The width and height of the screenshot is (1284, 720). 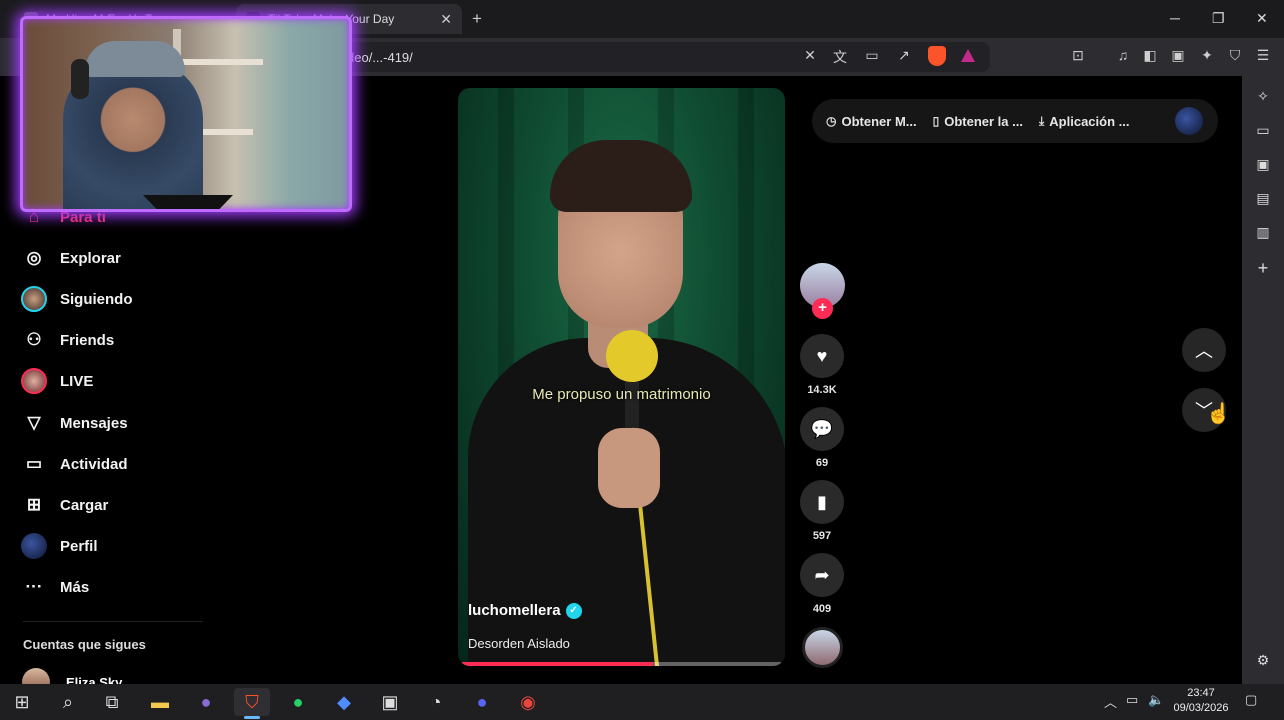 What do you see at coordinates (90, 258) in the screenshot?
I see `nav-label: Explorar` at bounding box center [90, 258].